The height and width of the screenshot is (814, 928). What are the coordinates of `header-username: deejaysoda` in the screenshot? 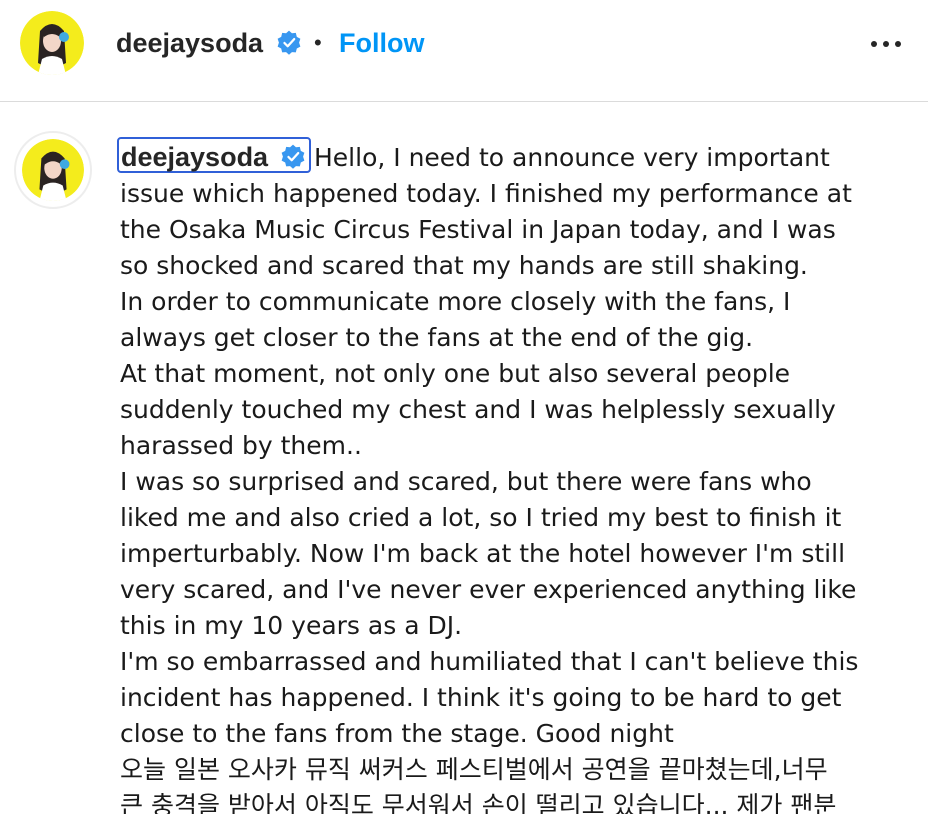 It's located at (189, 43).